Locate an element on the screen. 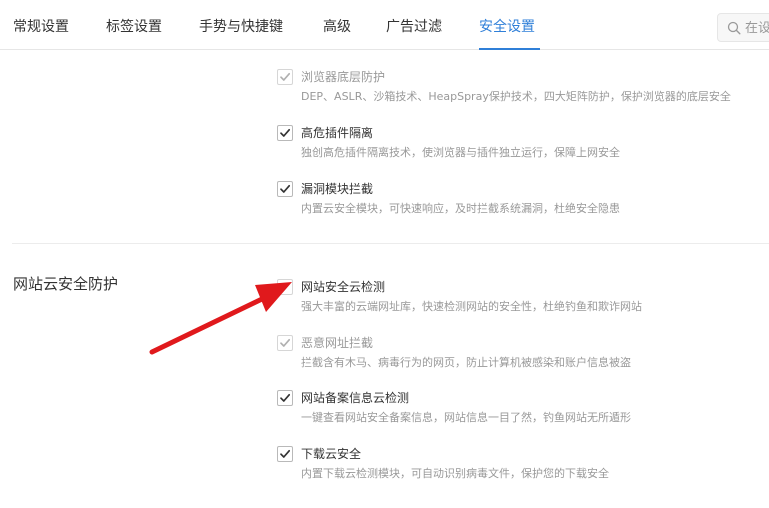 The image size is (769, 508). option-description: 强大丰富的云端网址库，快速检测网站的安全性，杜绝钓鱼和欺诈网站 is located at coordinates (471, 306).